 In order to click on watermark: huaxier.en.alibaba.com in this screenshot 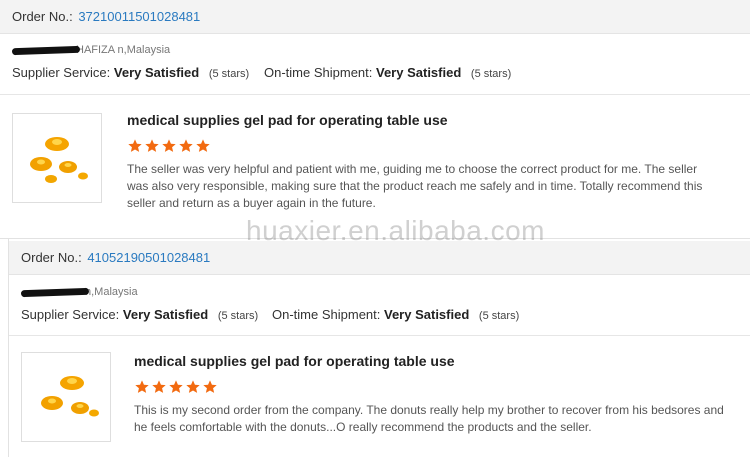, I will do `click(395, 230)`.